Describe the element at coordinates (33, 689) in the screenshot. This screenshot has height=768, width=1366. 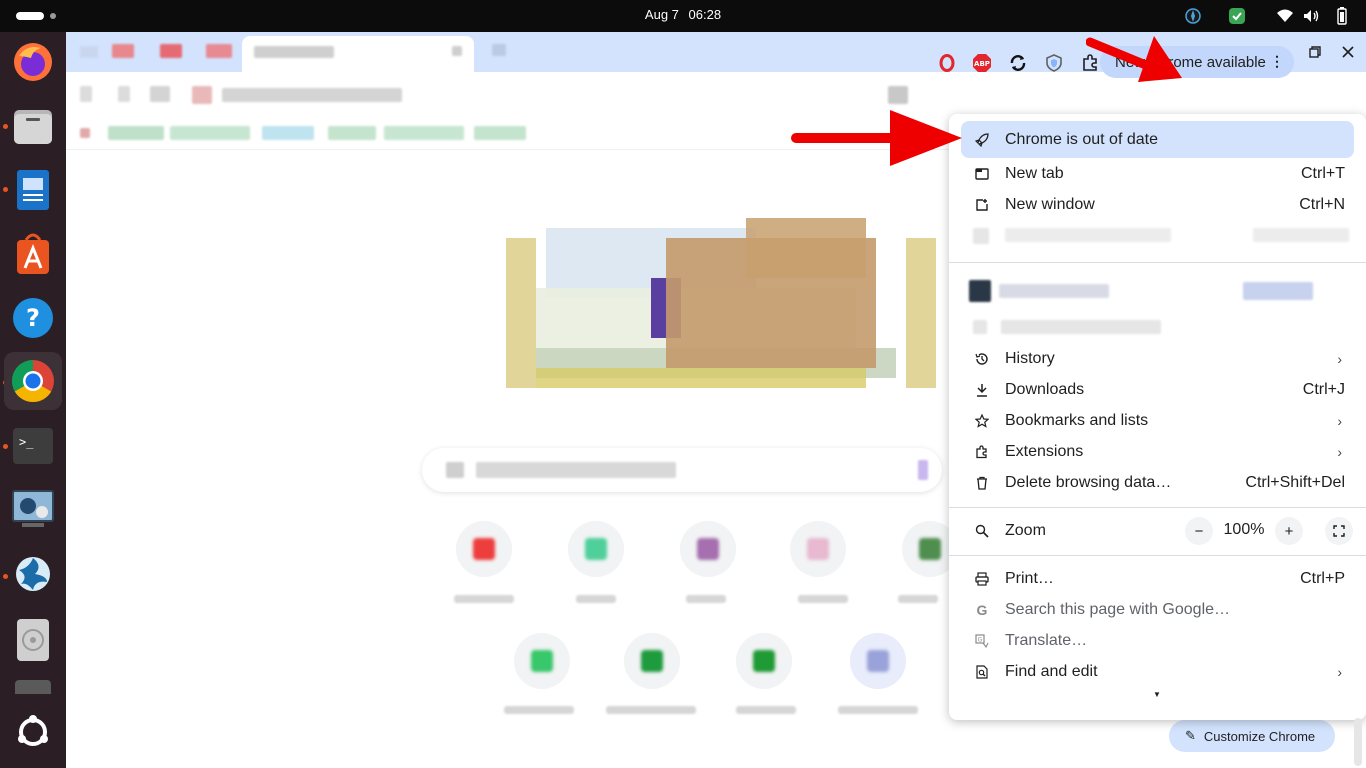
I see `dock-partial-item` at that location.